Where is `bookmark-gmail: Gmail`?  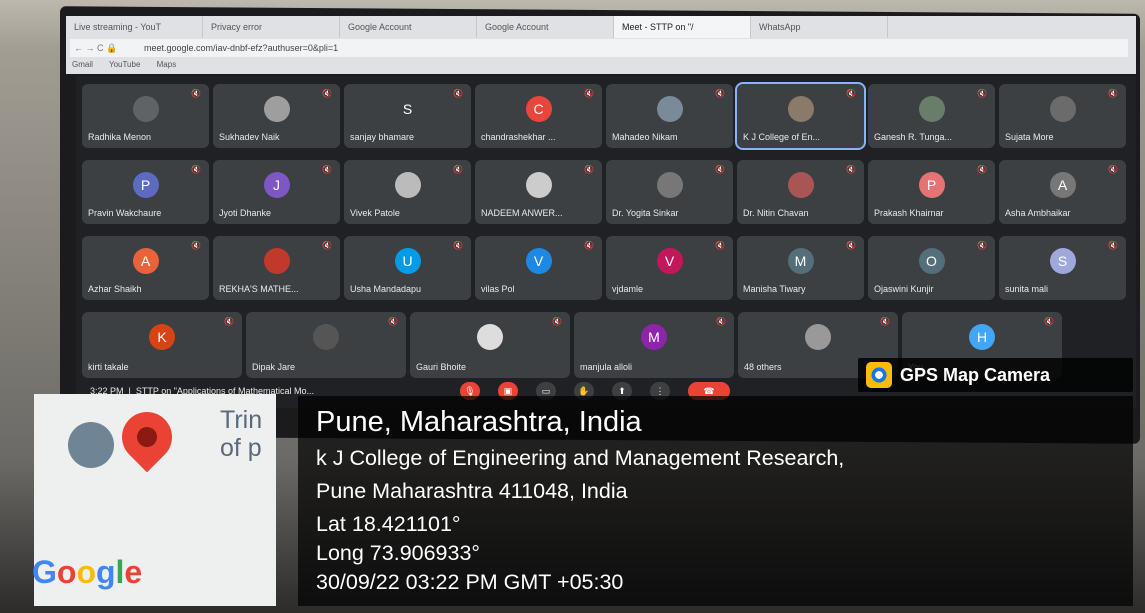
bookmark-gmail: Gmail is located at coordinates (82, 64).